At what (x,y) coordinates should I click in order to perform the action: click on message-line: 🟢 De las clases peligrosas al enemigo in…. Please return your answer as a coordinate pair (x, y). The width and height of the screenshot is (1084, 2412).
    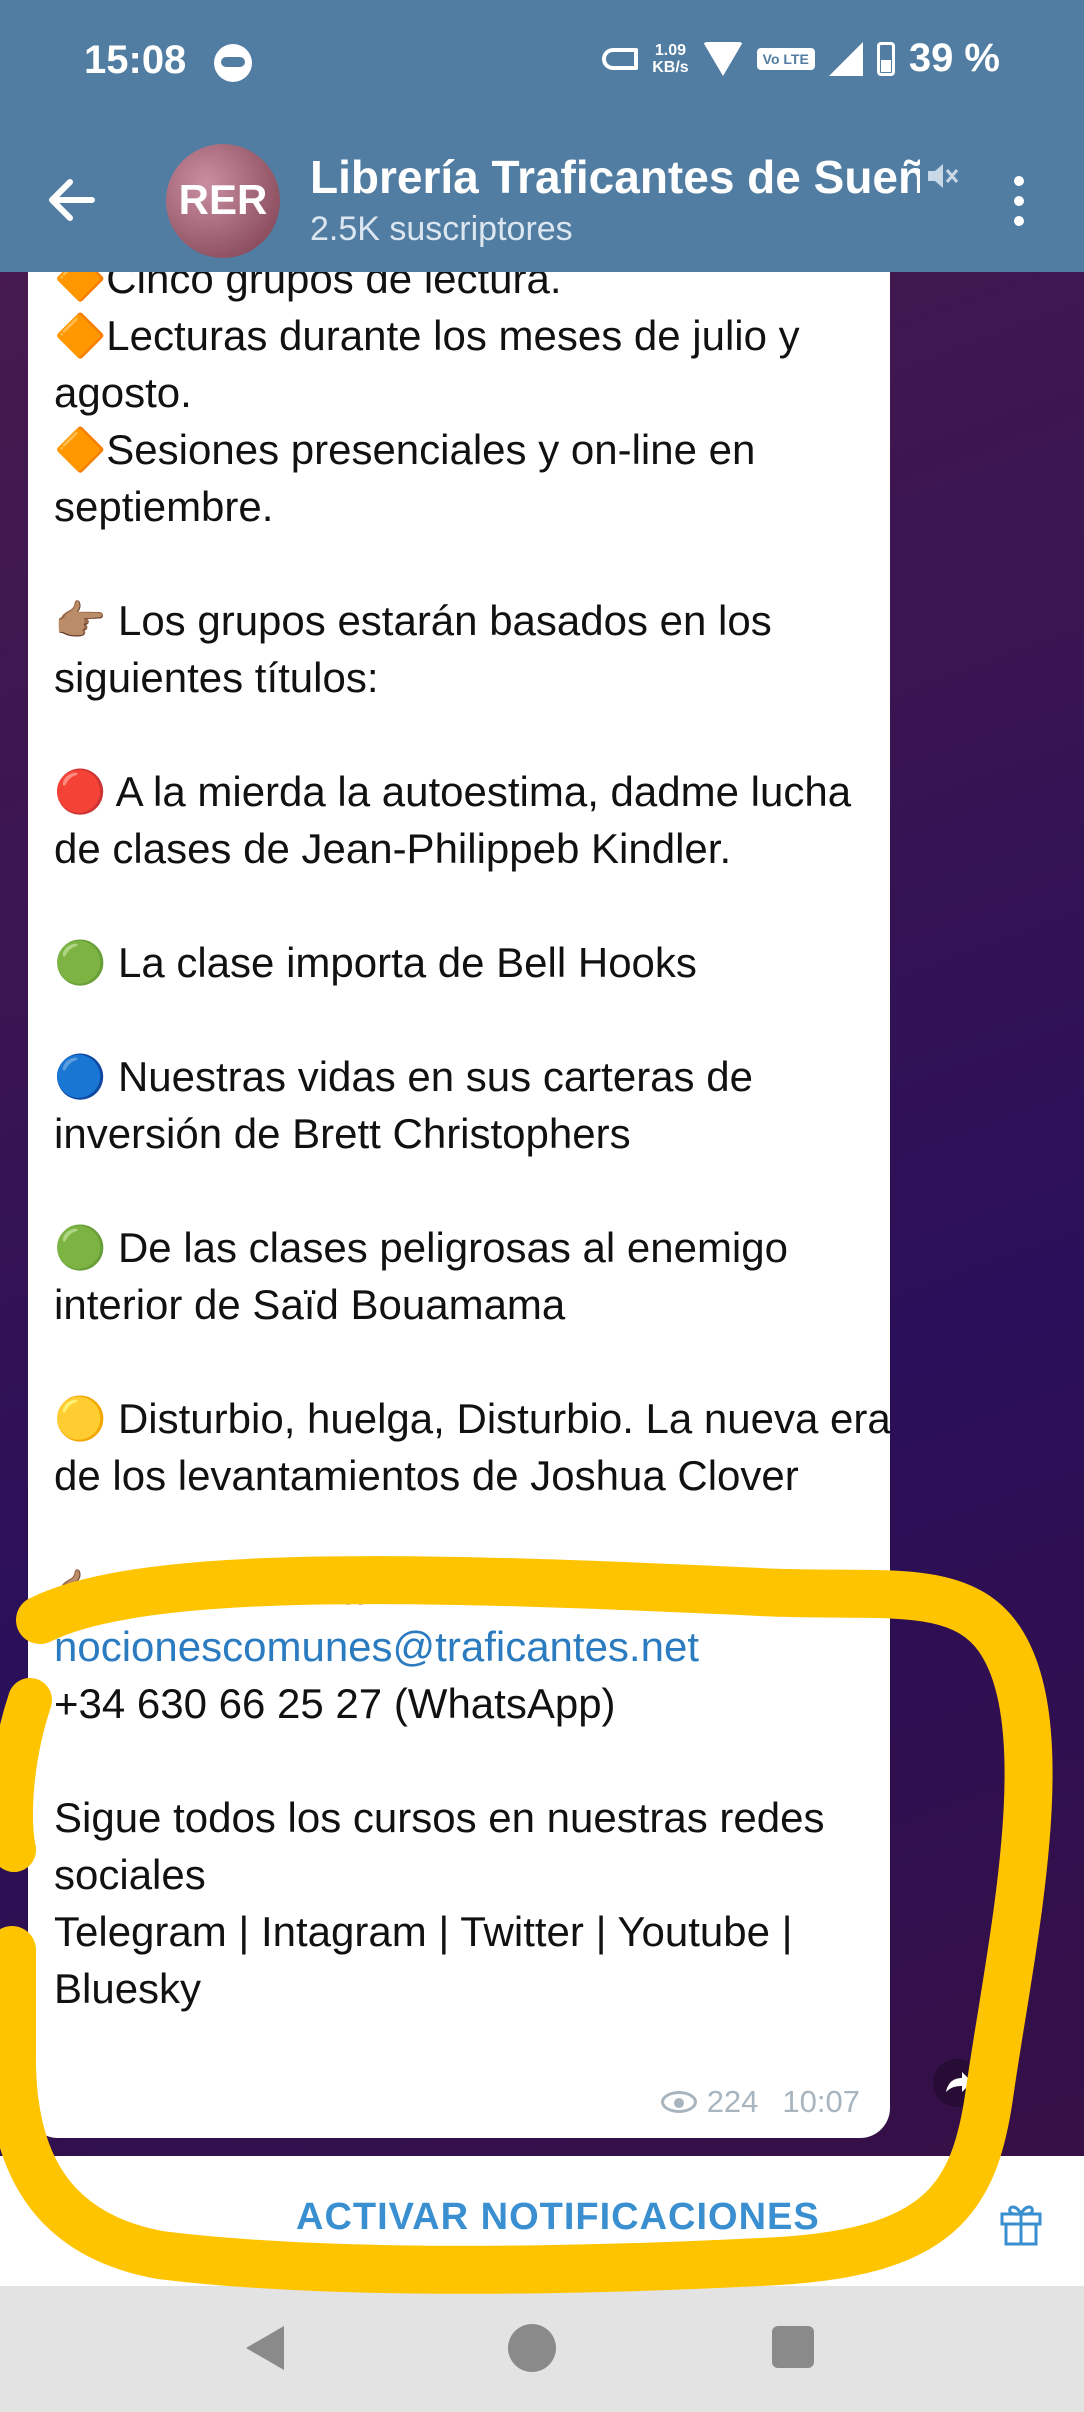
    Looking at the image, I should click on (421, 1276).